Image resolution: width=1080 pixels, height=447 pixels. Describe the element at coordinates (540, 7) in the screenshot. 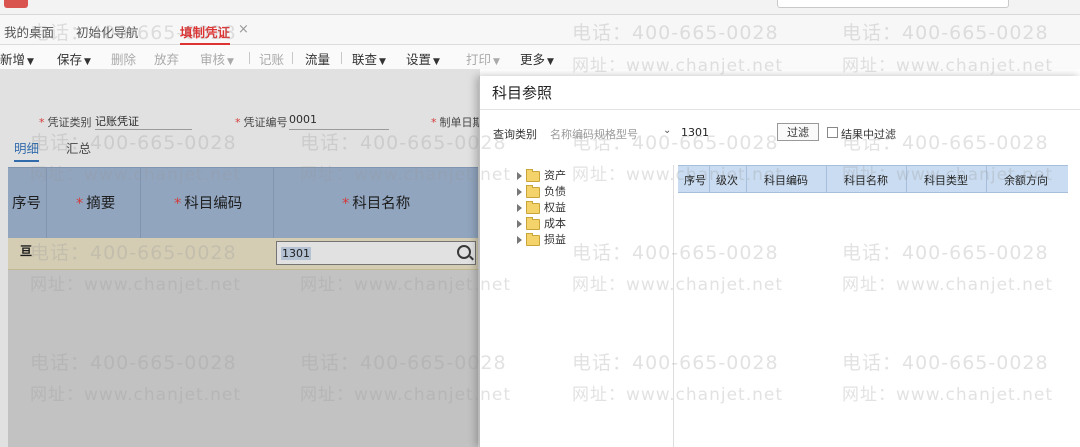

I see `window-top-strip` at that location.